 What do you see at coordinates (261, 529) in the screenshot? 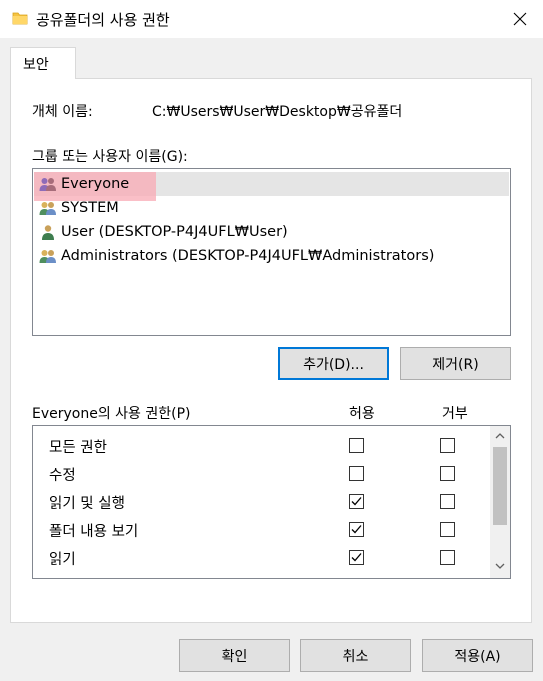
I see `permission-row-list-folder: 폴더 내용 보기` at bounding box center [261, 529].